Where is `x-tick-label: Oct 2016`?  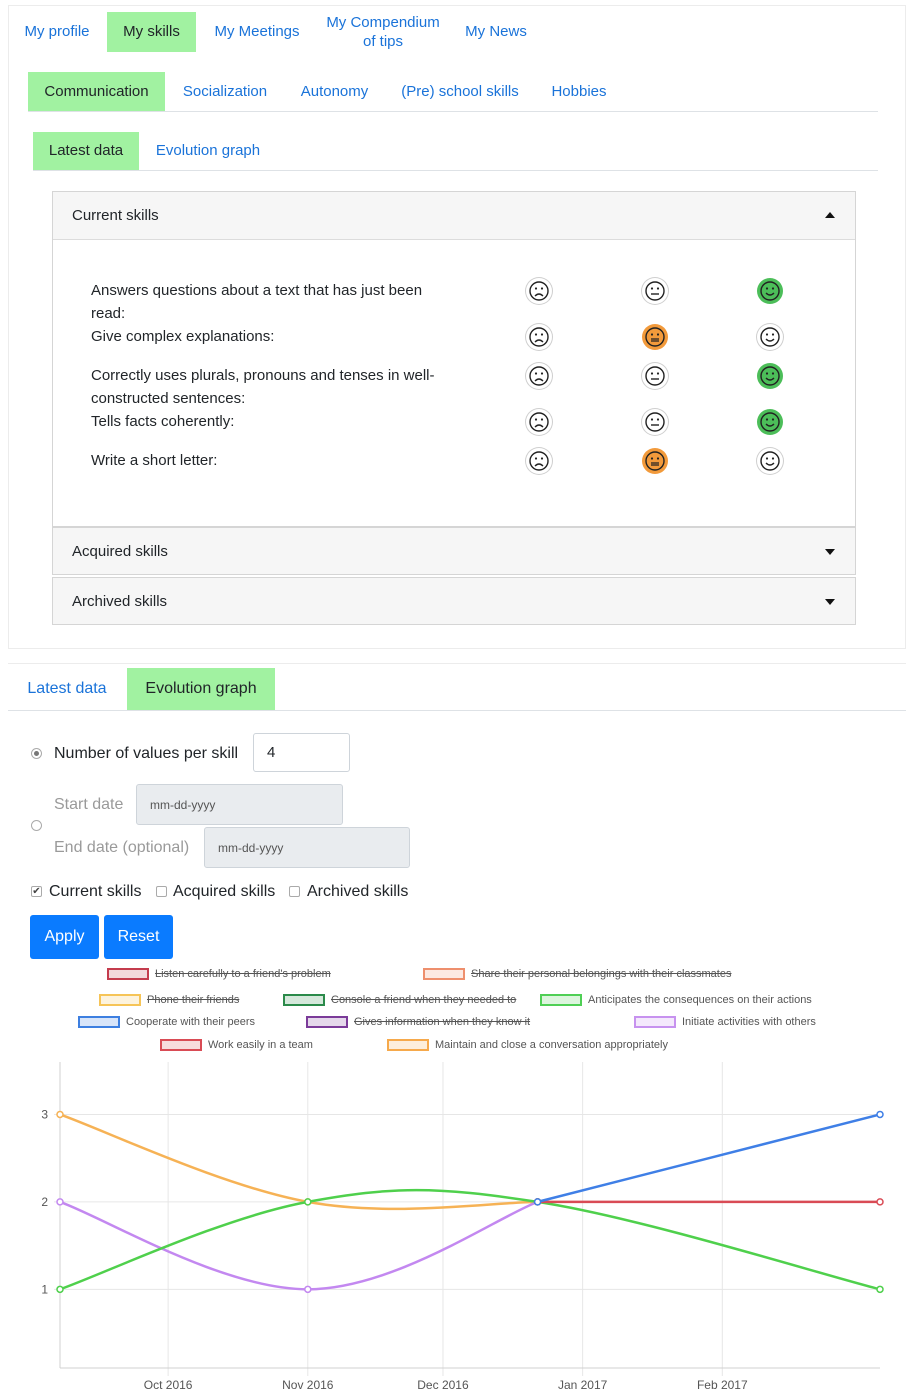
x-tick-label: Oct 2016 is located at coordinates (168, 1385).